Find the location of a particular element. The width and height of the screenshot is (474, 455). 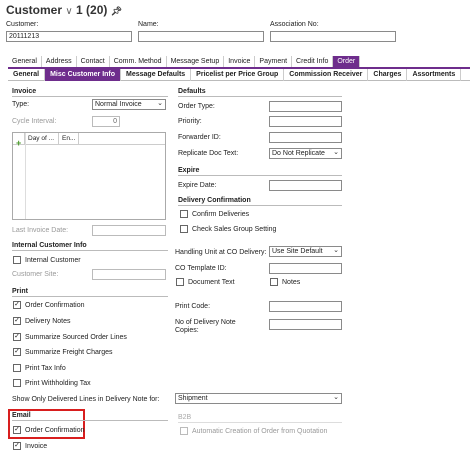

print-tax-info-label: Print Tax Info is located at coordinates (45, 368).